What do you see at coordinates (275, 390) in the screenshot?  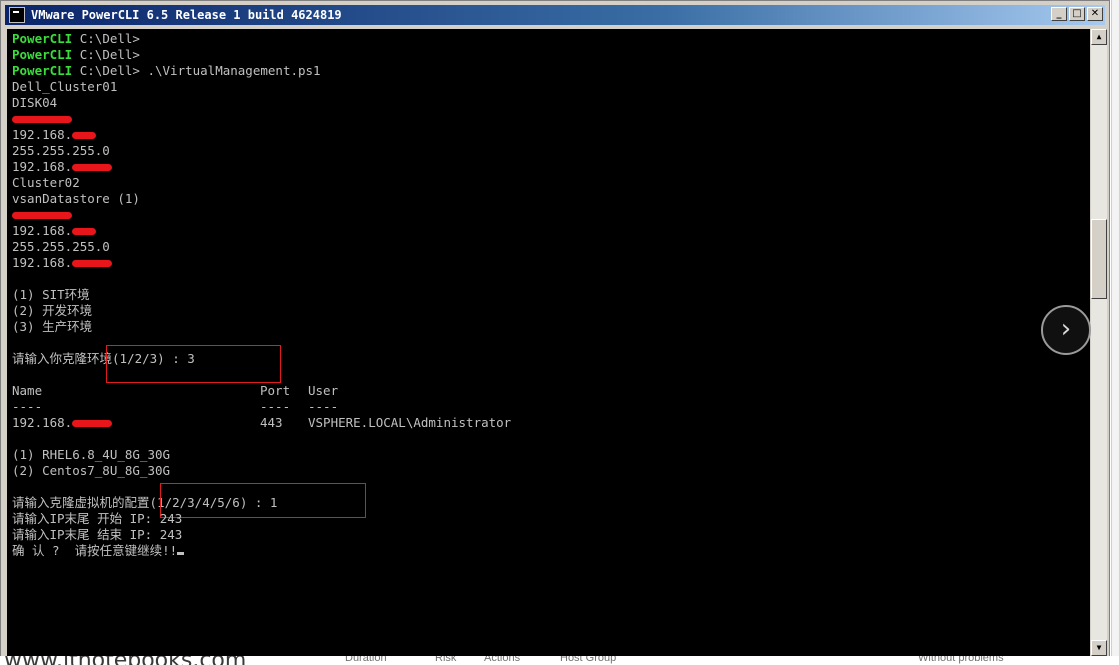 I see `header-port: Port` at bounding box center [275, 390].